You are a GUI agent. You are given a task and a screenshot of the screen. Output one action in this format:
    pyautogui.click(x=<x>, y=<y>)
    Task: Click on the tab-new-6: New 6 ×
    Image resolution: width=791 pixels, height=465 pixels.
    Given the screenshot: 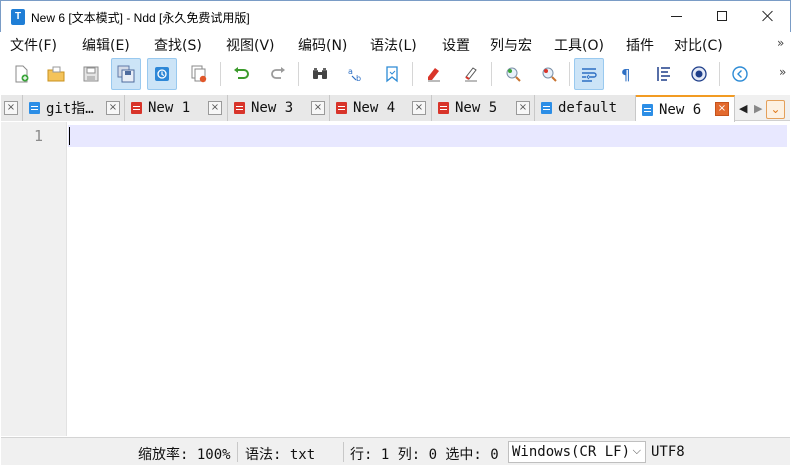 What is the action you would take?
    pyautogui.click(x=685, y=108)
    